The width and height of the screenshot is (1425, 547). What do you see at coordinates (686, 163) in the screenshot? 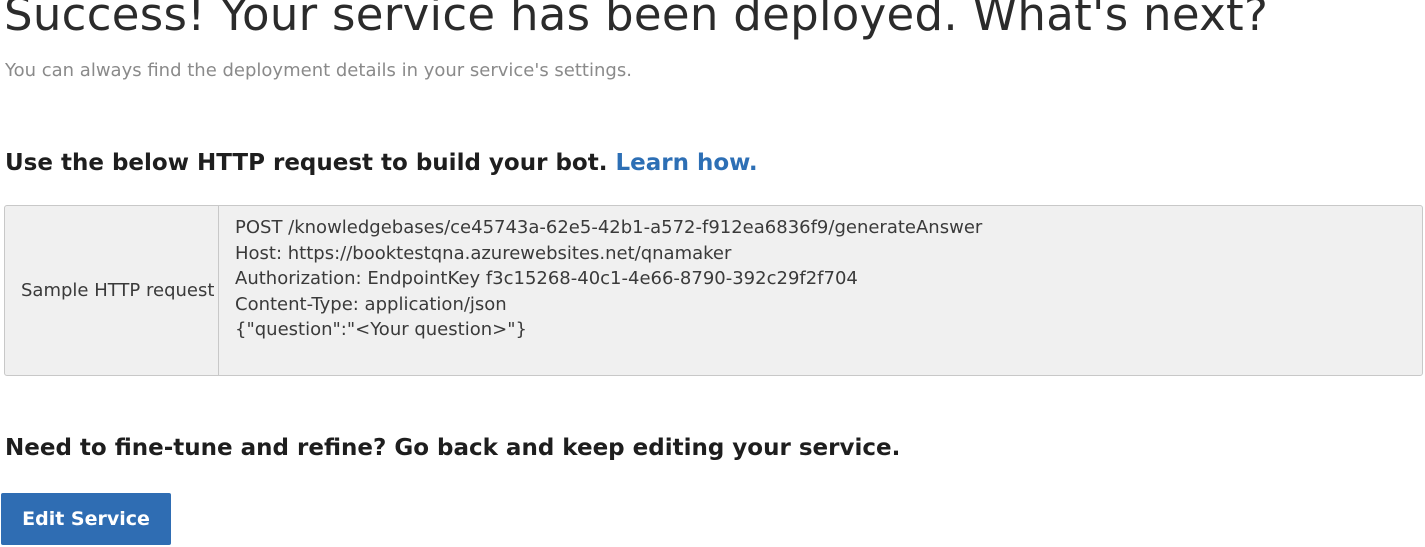
I see `learn-how-link: Learn how.` at bounding box center [686, 163].